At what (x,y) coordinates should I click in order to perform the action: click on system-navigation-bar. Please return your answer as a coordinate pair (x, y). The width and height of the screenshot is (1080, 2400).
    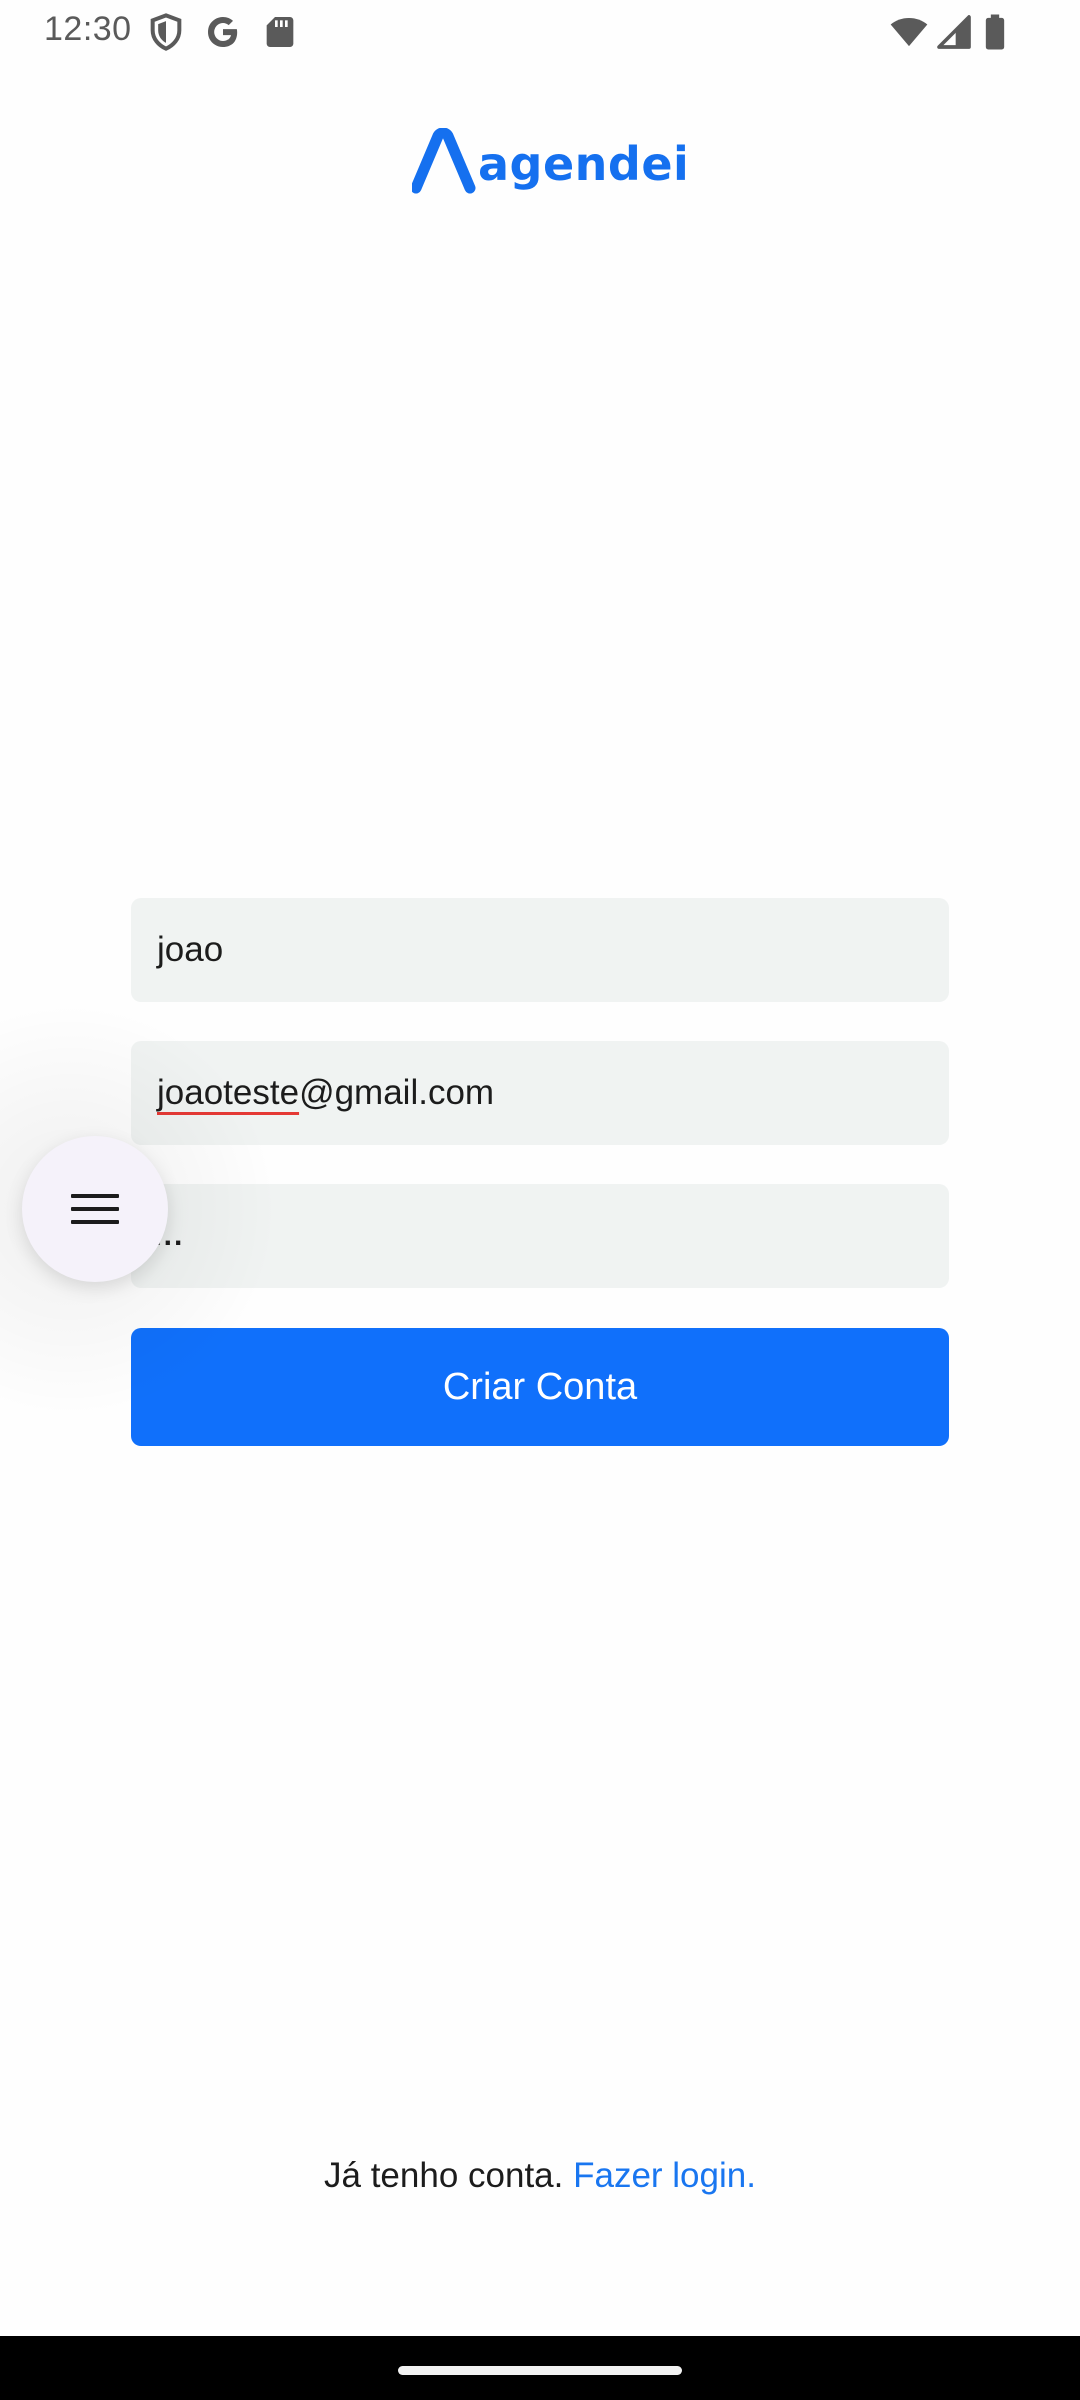
    Looking at the image, I should click on (540, 2368).